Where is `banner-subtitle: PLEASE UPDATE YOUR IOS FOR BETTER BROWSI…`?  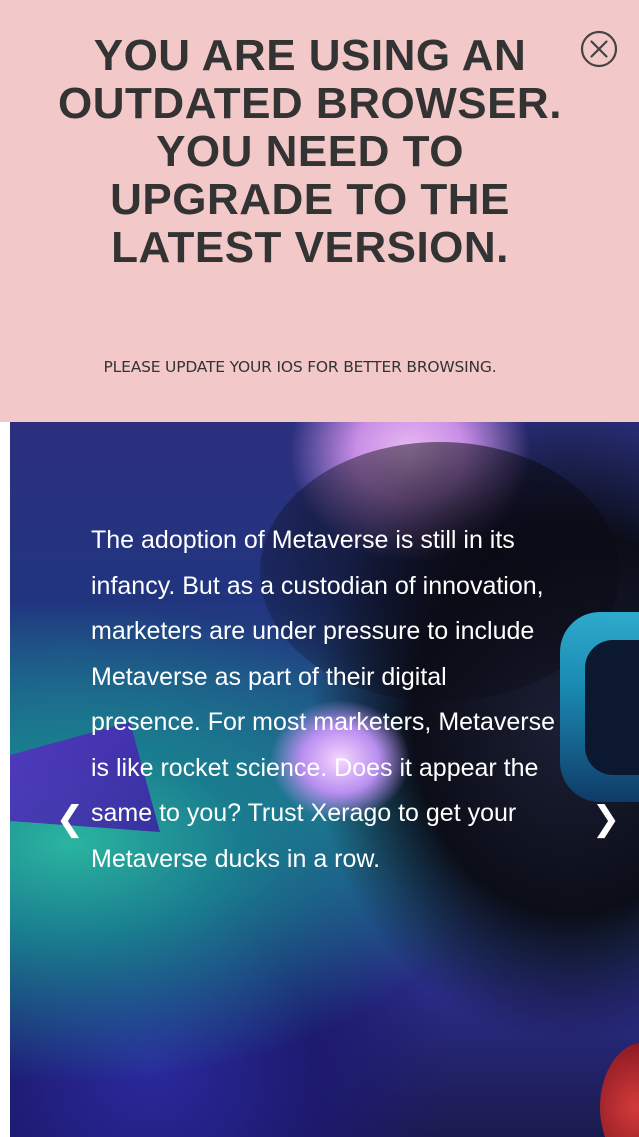 banner-subtitle: PLEASE UPDATE YOUR IOS FOR BETTER BROWSI… is located at coordinates (300, 367).